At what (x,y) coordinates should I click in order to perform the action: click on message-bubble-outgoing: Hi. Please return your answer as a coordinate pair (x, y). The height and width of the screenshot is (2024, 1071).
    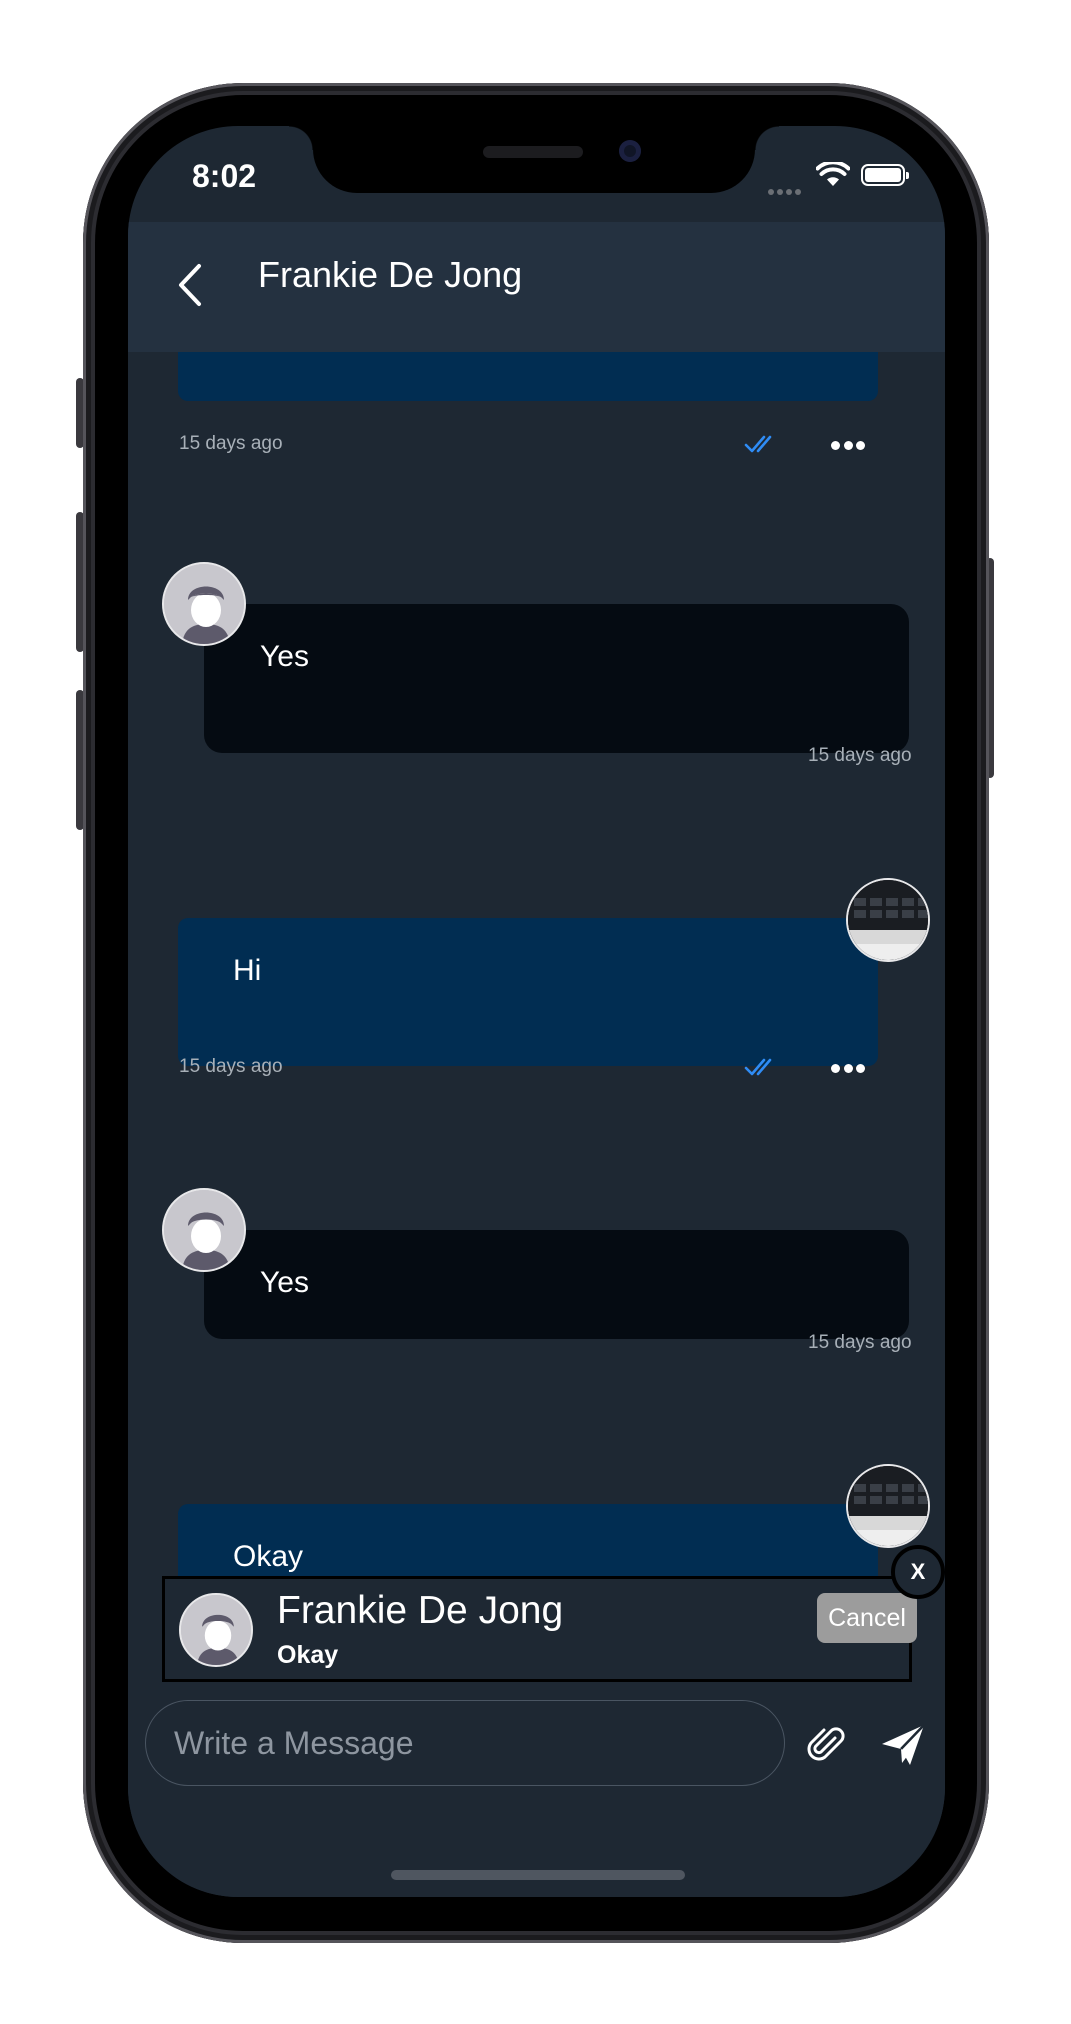
    Looking at the image, I should click on (528, 992).